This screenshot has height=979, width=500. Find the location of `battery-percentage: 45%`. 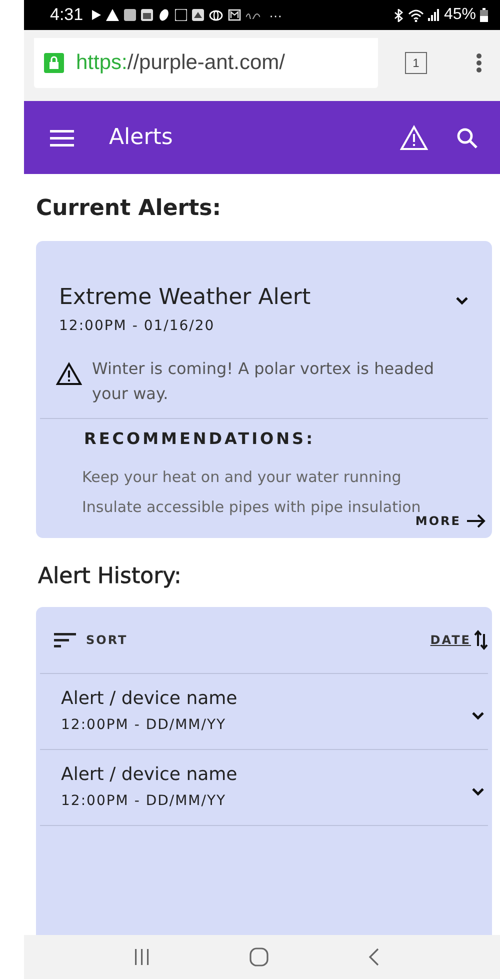

battery-percentage: 45% is located at coordinates (460, 15).